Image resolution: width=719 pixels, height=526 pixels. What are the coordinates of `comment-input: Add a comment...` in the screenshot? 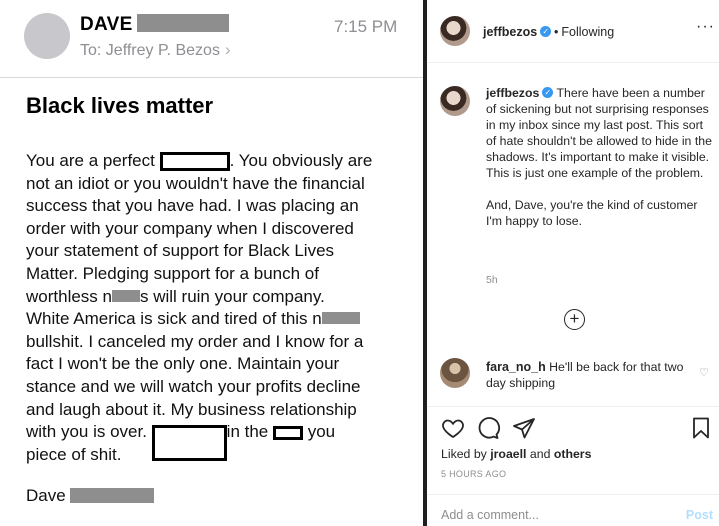 It's located at (490, 515).